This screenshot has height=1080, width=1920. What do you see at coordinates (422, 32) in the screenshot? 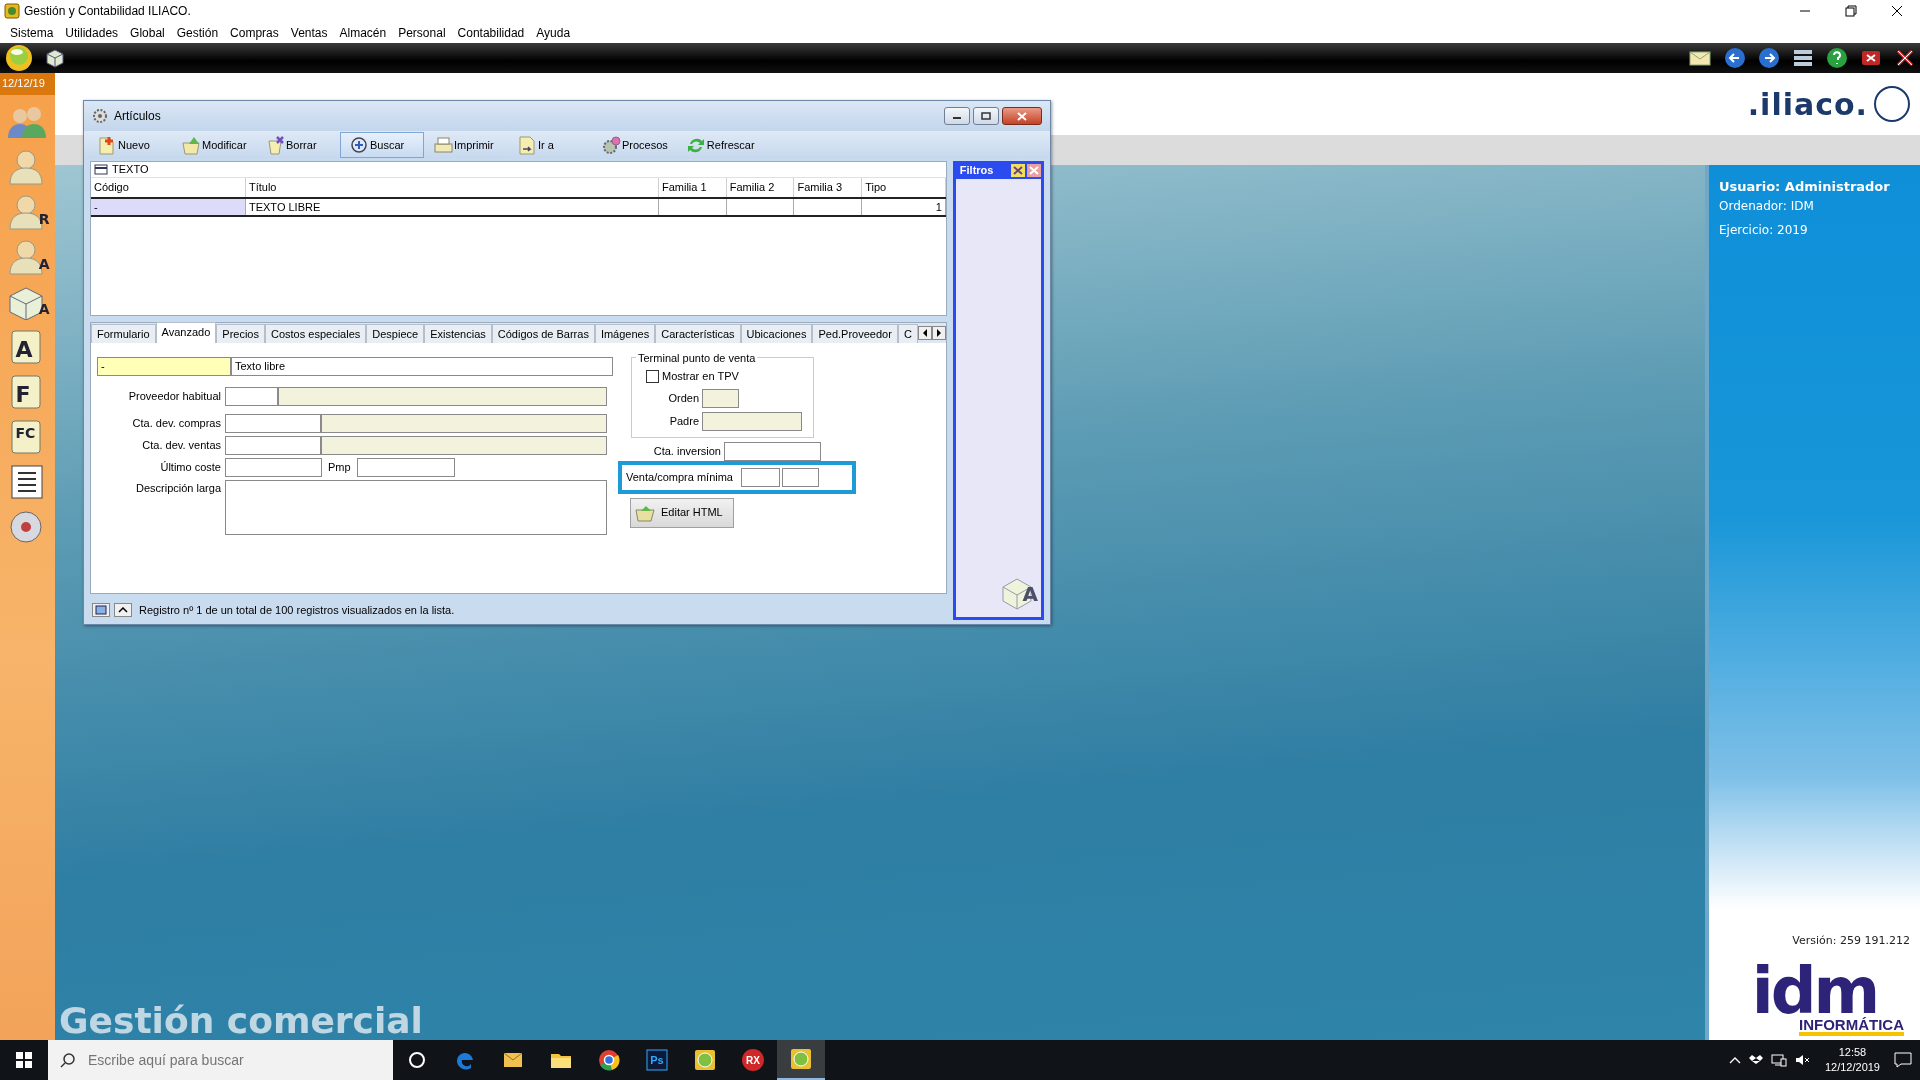
I see `menu-item: Personal` at bounding box center [422, 32].